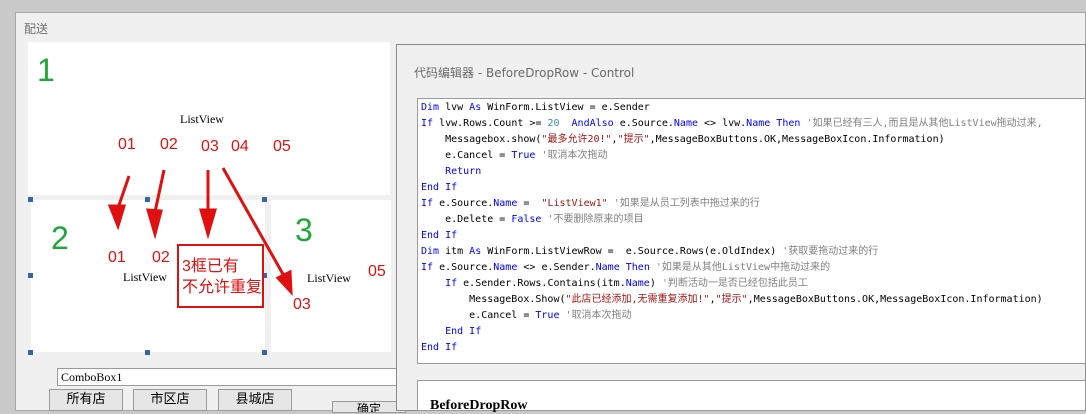 This screenshot has width=1086, height=414. Describe the element at coordinates (439, 187) in the screenshot. I see `code-line-6: End If` at that location.